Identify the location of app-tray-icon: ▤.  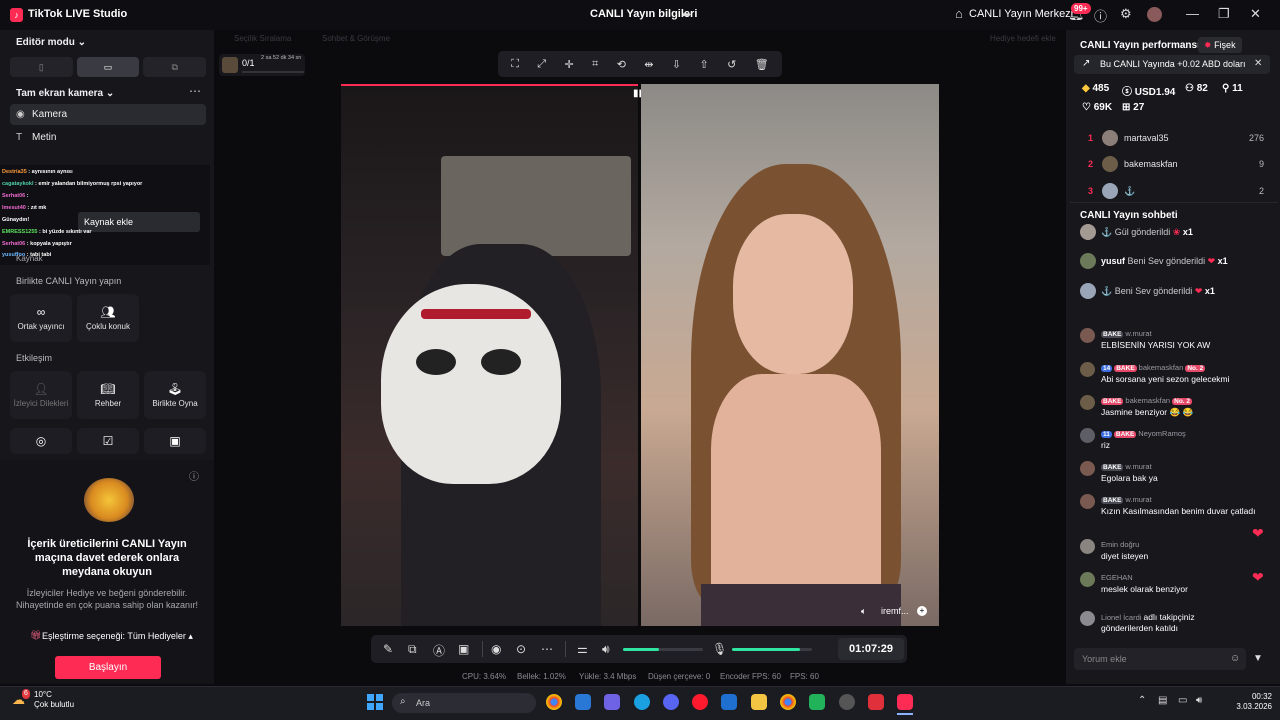
(1162, 700).